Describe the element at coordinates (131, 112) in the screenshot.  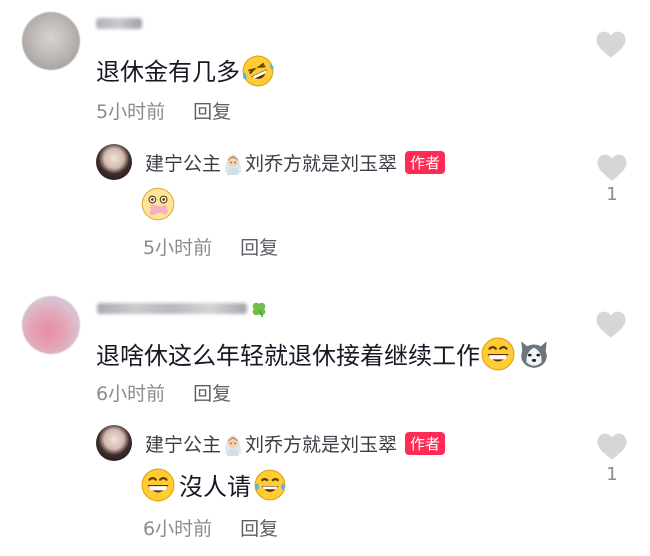
I see `comment-time: 5小时前` at that location.